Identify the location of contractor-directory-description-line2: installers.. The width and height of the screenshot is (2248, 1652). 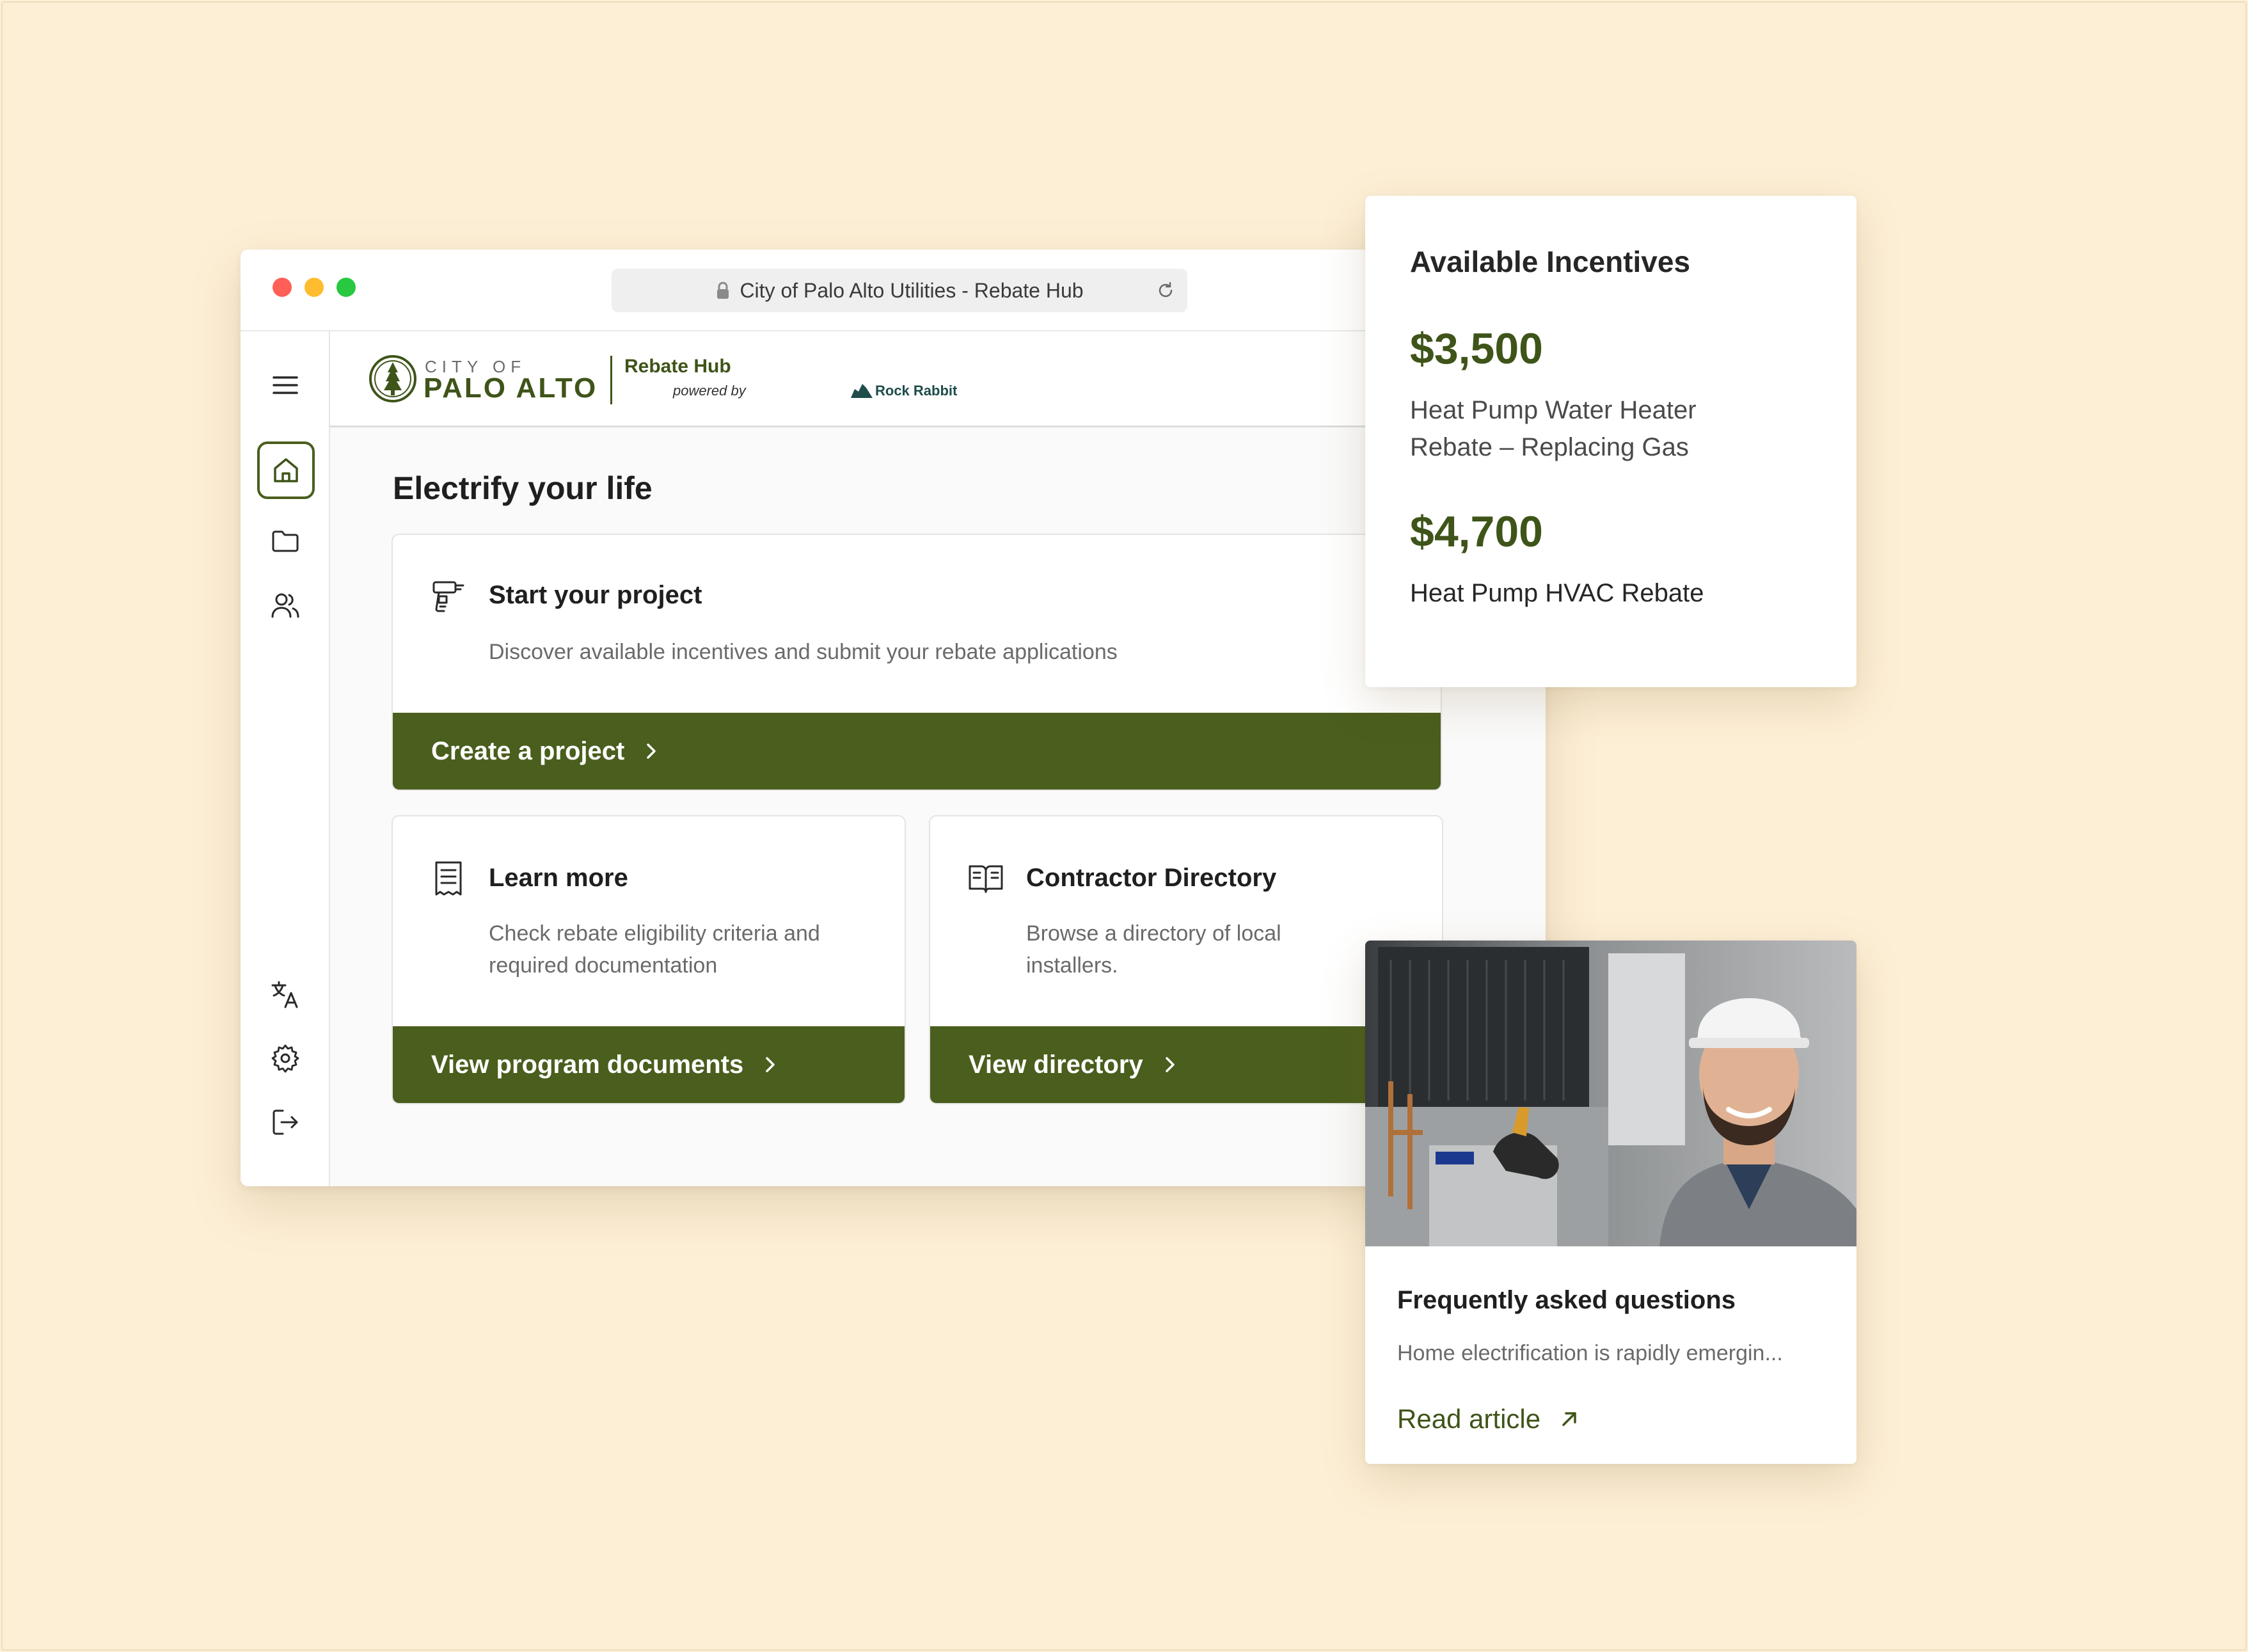
(1072, 965).